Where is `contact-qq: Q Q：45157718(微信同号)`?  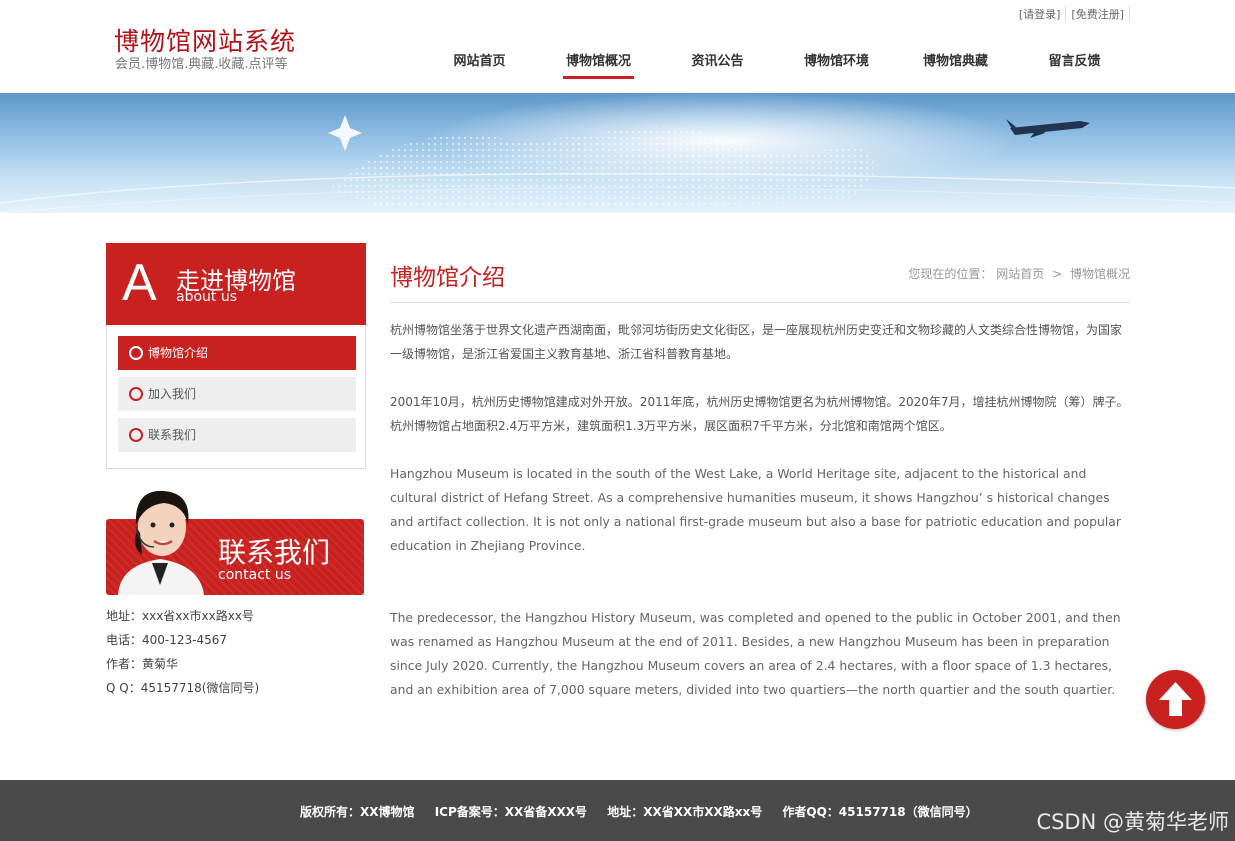 contact-qq: Q Q：45157718(微信同号) is located at coordinates (183, 688).